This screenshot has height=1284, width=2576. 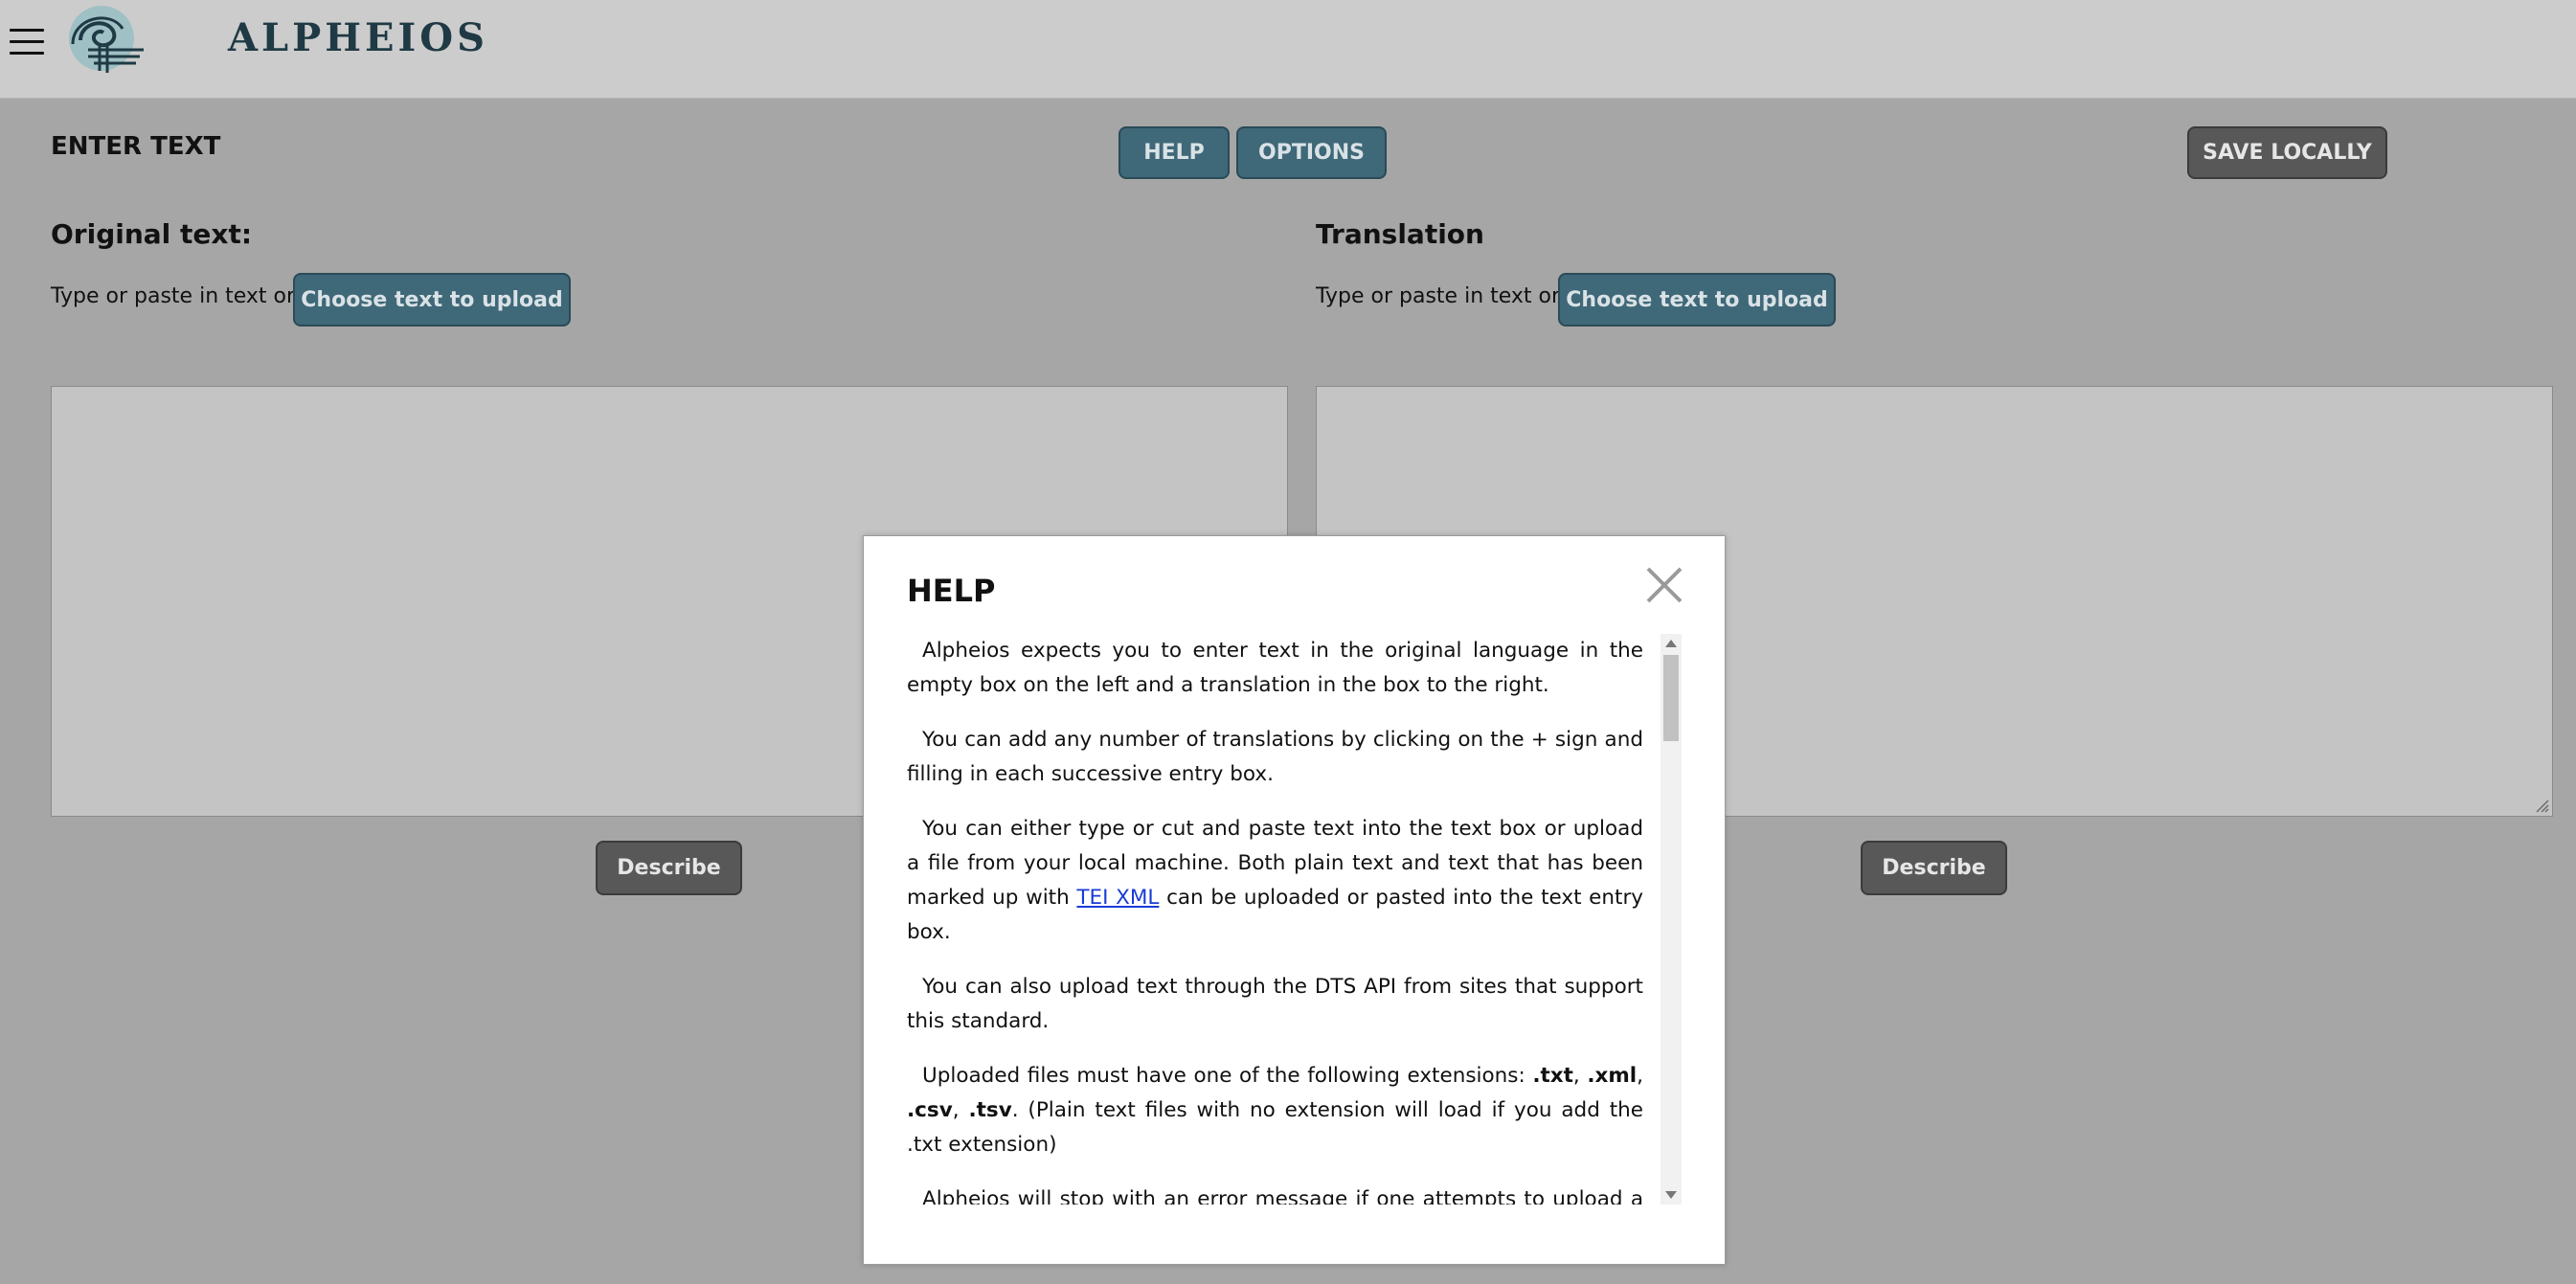 What do you see at coordinates (432, 300) in the screenshot?
I see `original-upload-button: Choose text to upload` at bounding box center [432, 300].